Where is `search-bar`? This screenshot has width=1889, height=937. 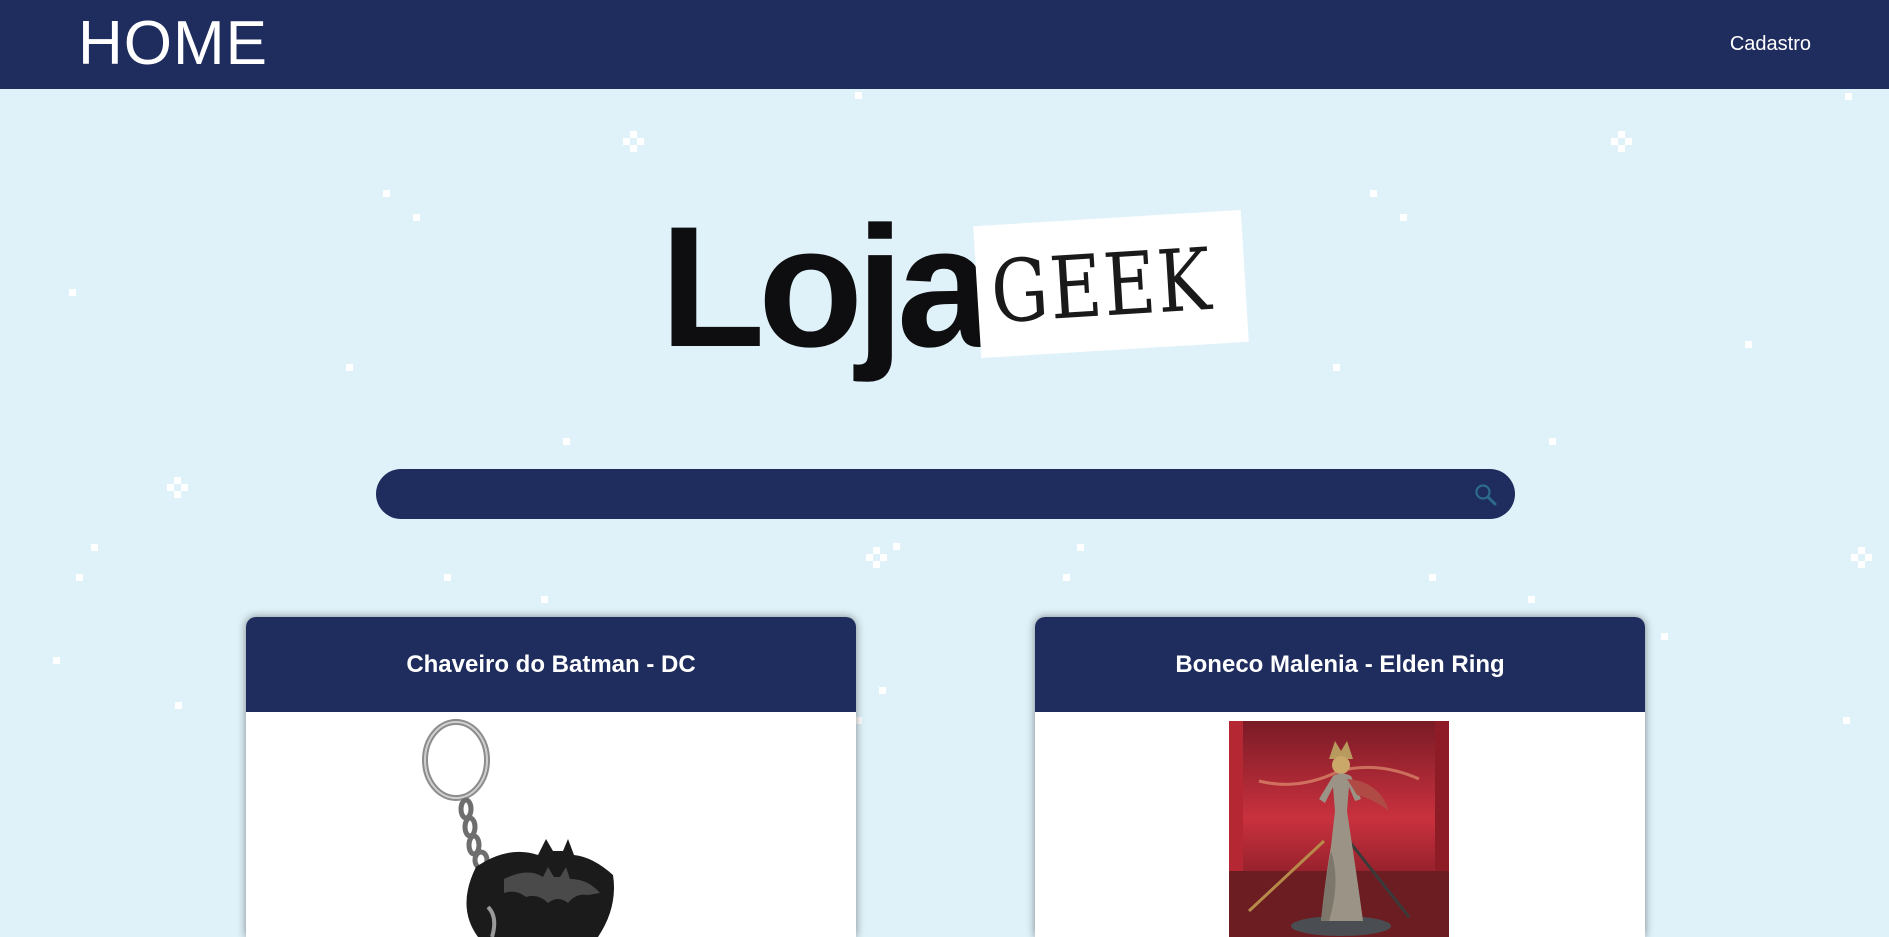
search-bar is located at coordinates (945, 495).